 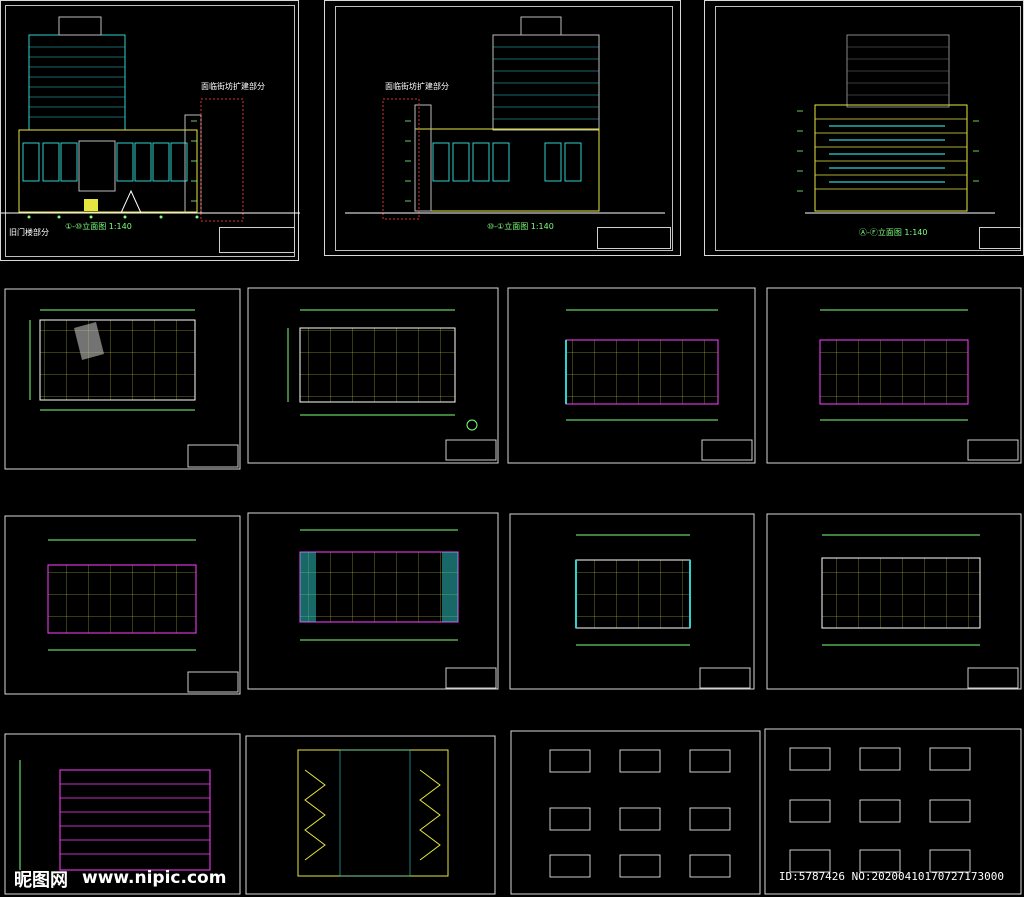 What do you see at coordinates (891, 876) in the screenshot?
I see `image-id-watermark: ID:5787426 NO:20200410170727173000` at bounding box center [891, 876].